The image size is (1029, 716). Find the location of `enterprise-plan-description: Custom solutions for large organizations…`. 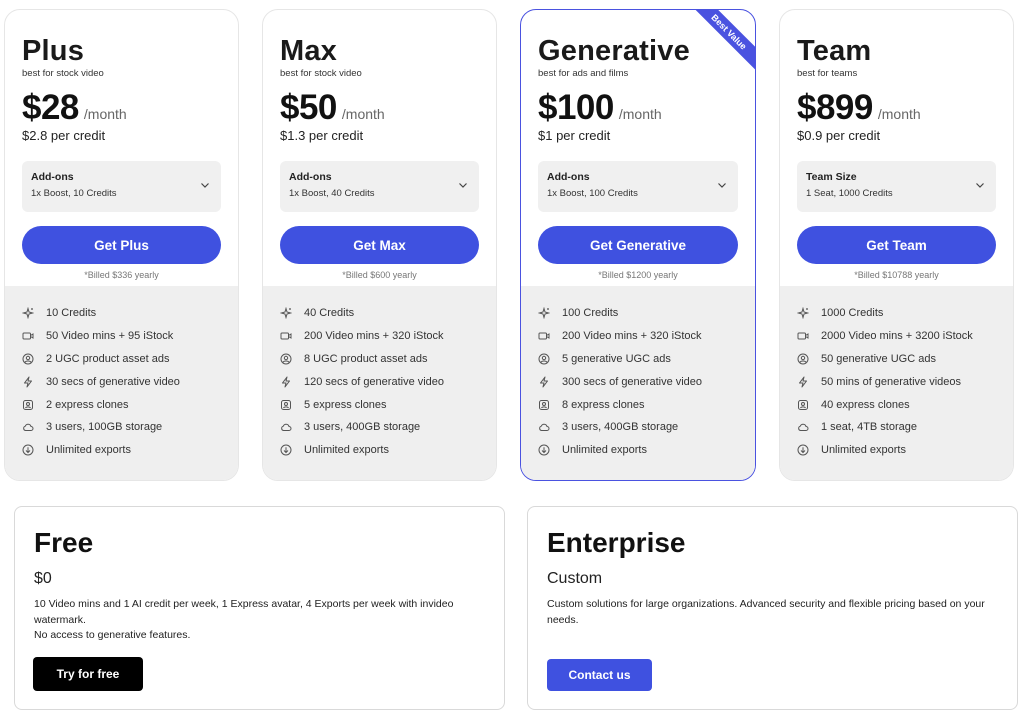

enterprise-plan-description: Custom solutions for large organizations… is located at coordinates (766, 612).